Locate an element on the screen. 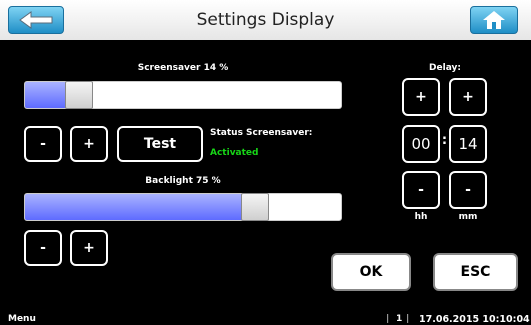 The image size is (531, 325). datetime: 17.06.2015 10:10:04 is located at coordinates (474, 319).